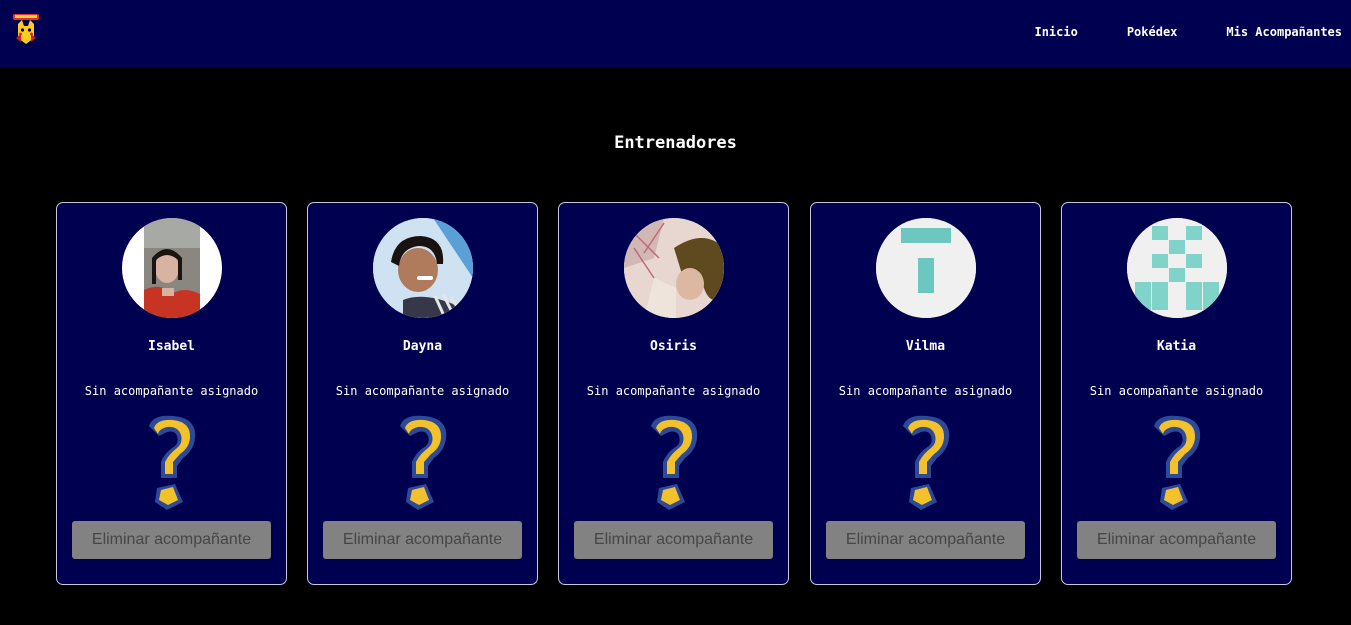  What do you see at coordinates (422, 346) in the screenshot?
I see `trainer-name: Dayna` at bounding box center [422, 346].